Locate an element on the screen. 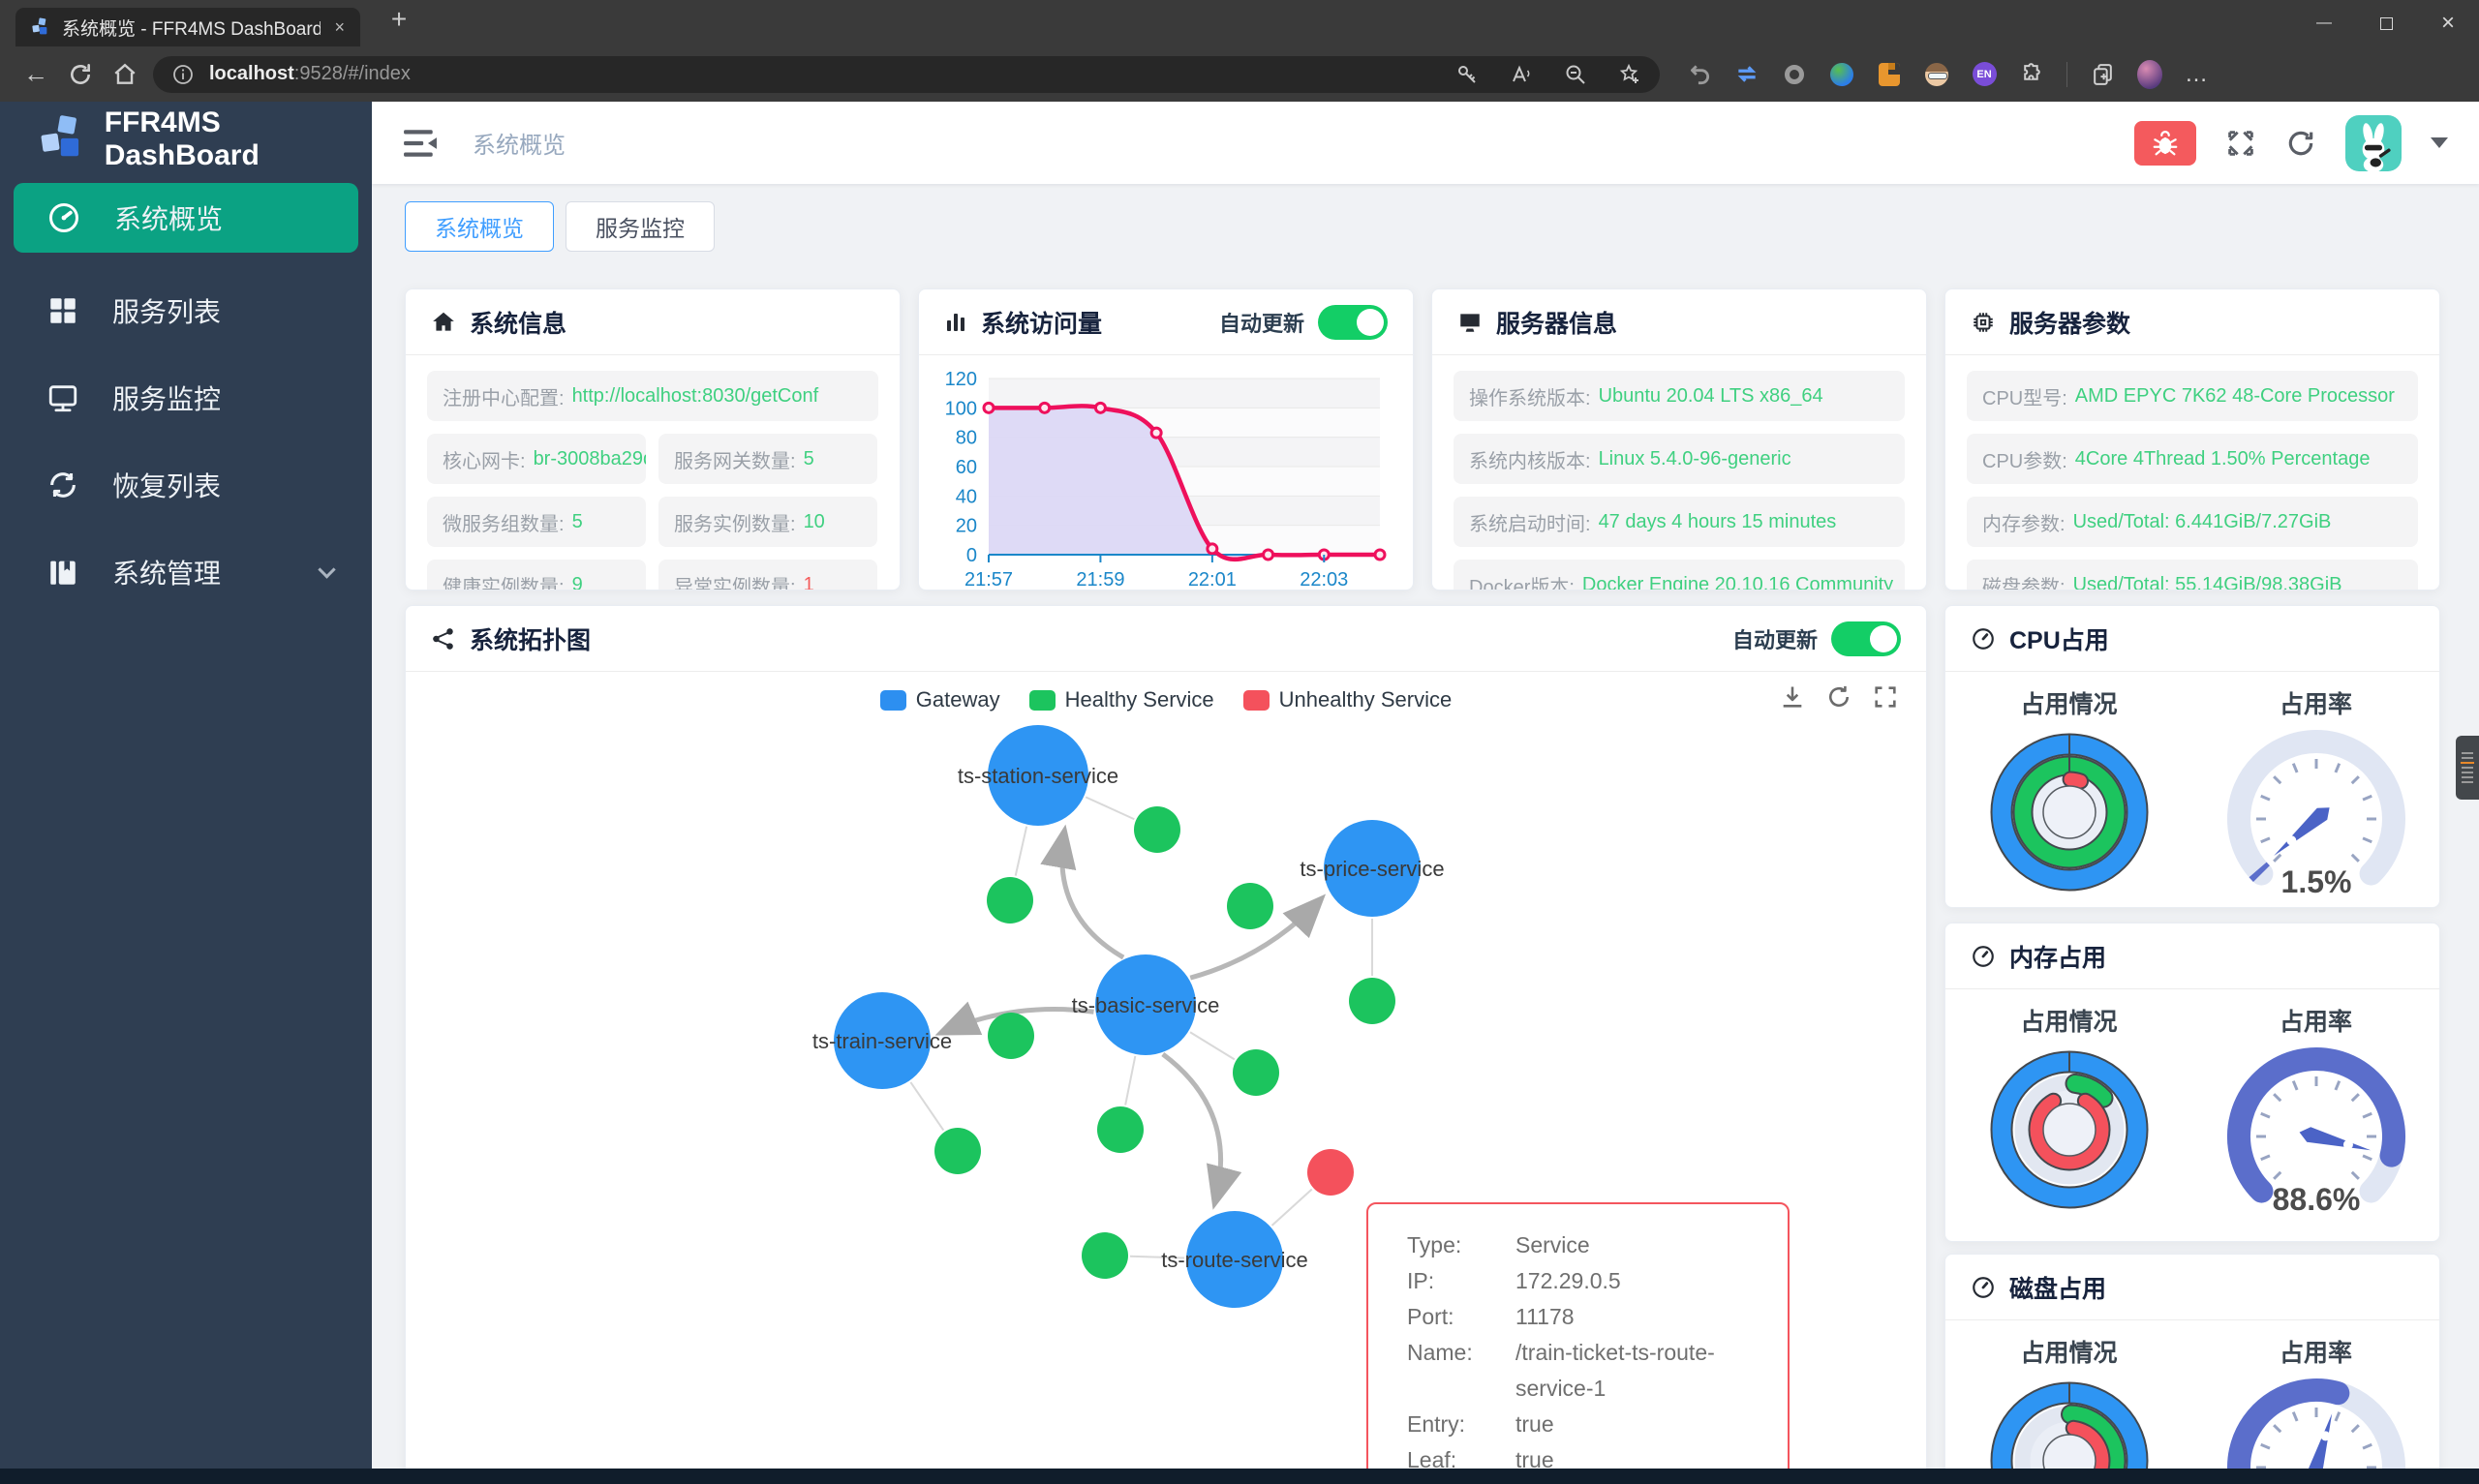 The image size is (2479, 1484). info-row: CPU型号: AMD EPYC 7K62 48-Core Processor is located at coordinates (2193, 396).